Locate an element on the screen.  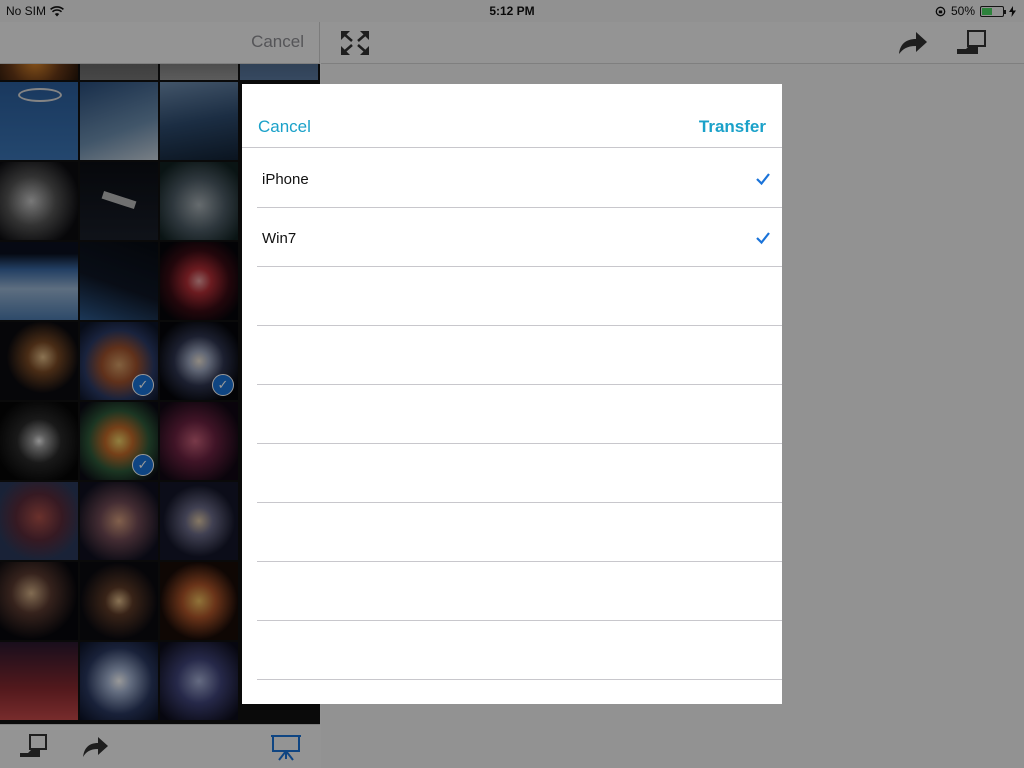
popover-header: Cancel Transfer is located at coordinates (512, 116).